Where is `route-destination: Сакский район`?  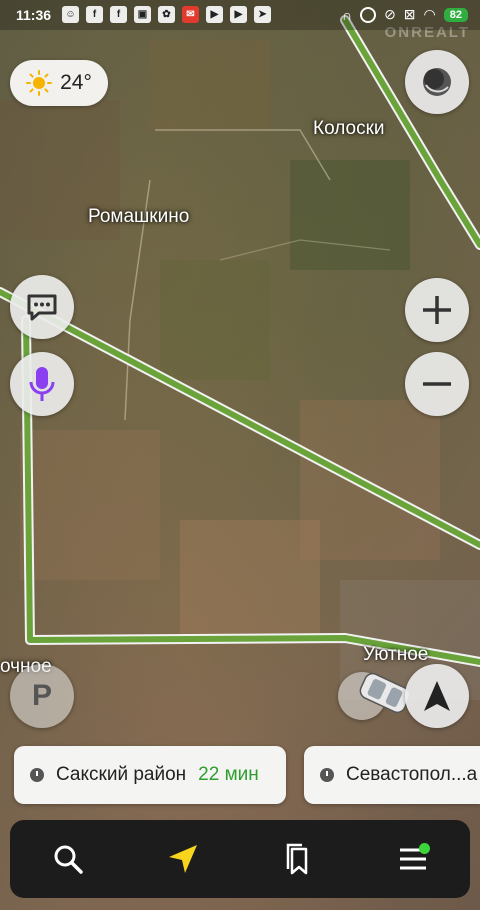
route-destination: Сакский район is located at coordinates (121, 774).